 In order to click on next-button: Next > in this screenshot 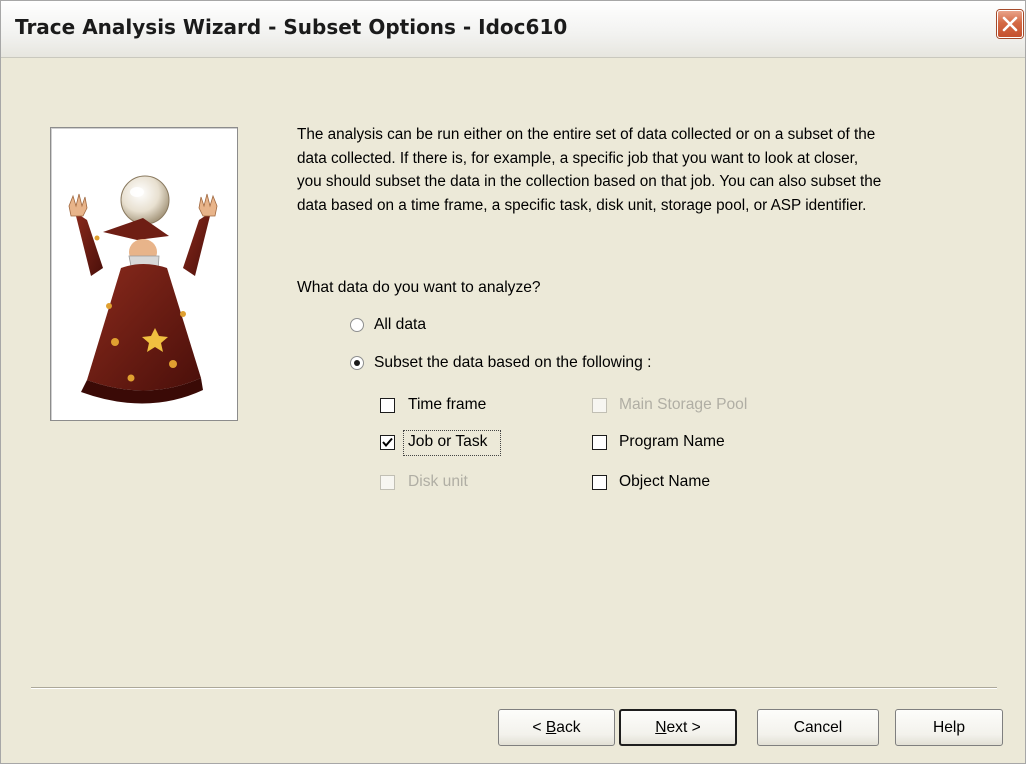, I will do `click(678, 727)`.